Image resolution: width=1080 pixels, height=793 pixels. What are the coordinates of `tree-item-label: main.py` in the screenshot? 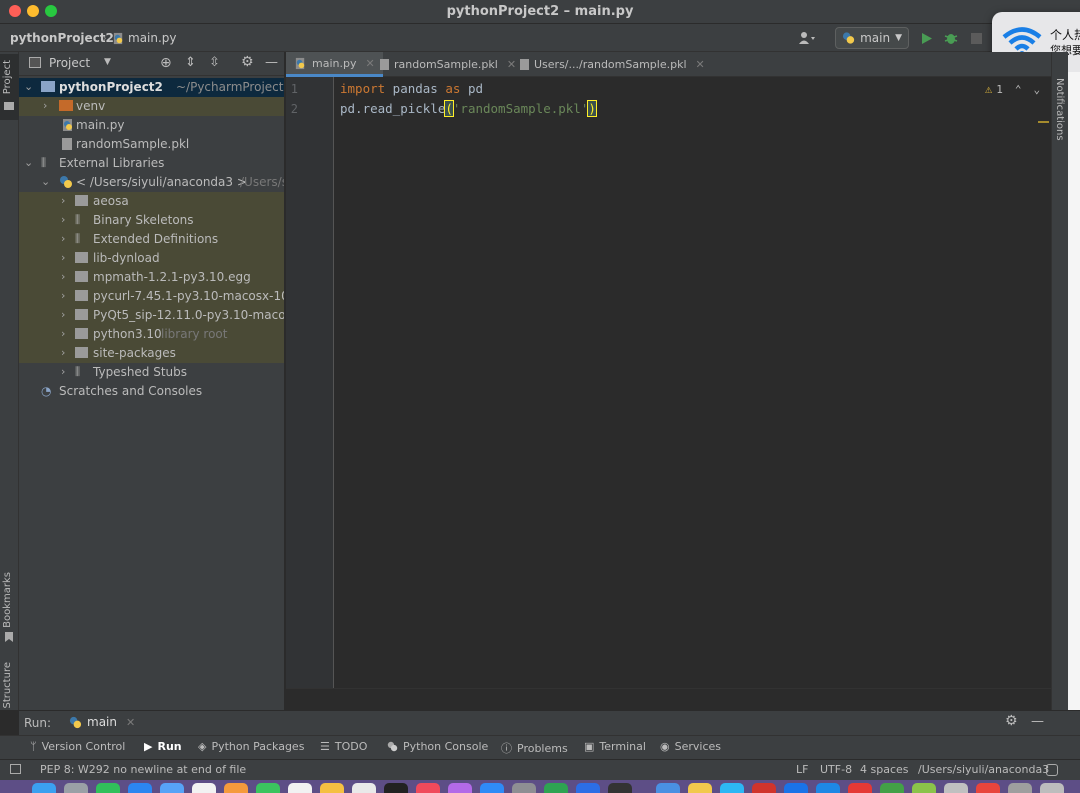 It's located at (100, 125).